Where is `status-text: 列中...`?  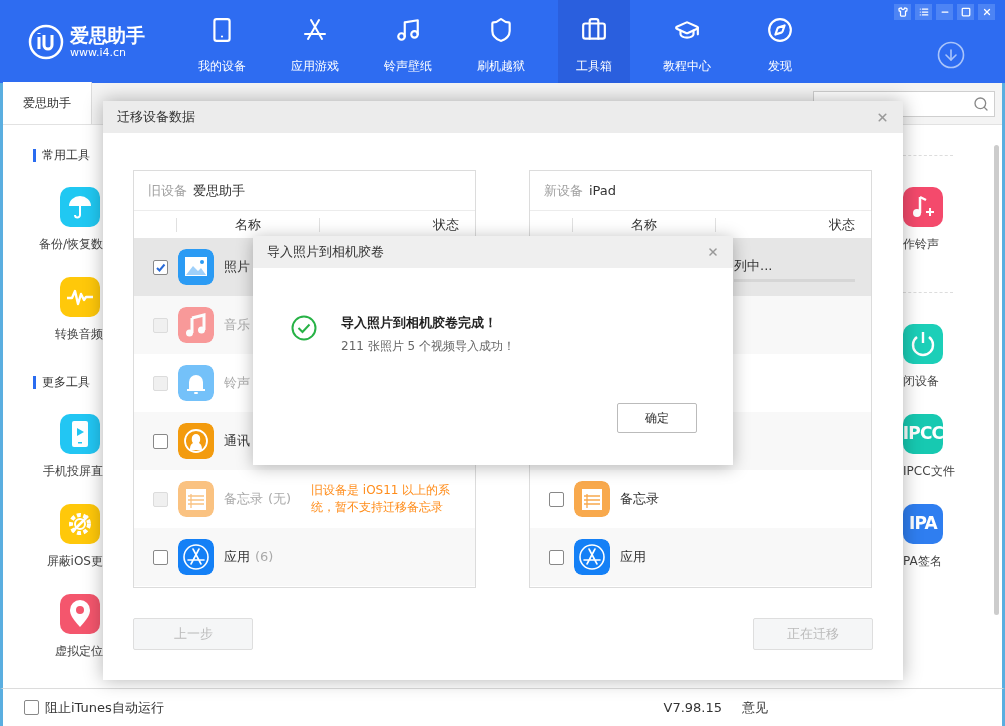 status-text: 列中... is located at coordinates (754, 266).